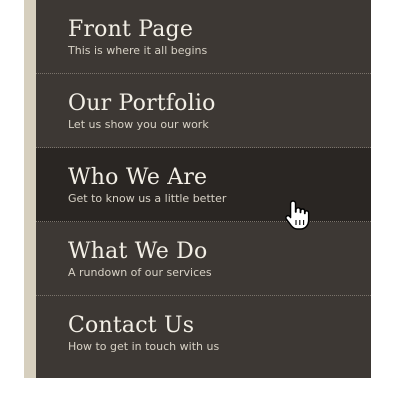  What do you see at coordinates (142, 103) in the screenshot?
I see `menu-item-title: Our Portfolio` at bounding box center [142, 103].